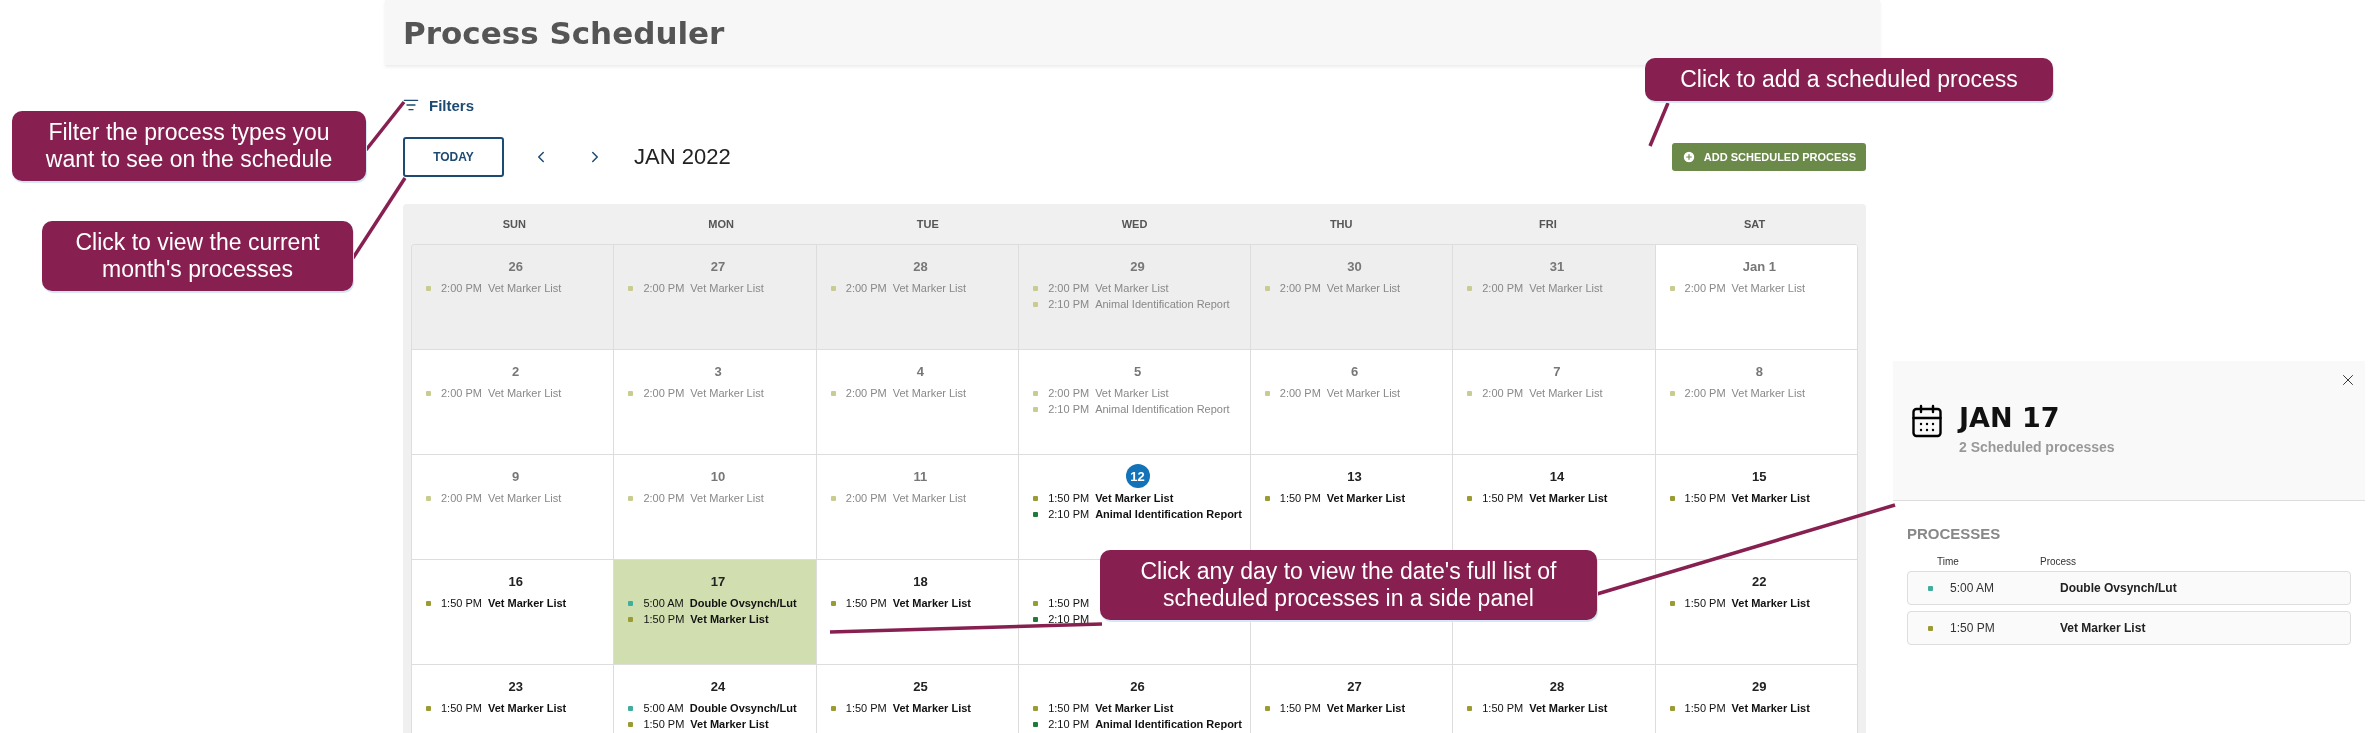 The height and width of the screenshot is (733, 2377). Describe the element at coordinates (1948, 561) in the screenshot. I see `column-header: Time` at that location.